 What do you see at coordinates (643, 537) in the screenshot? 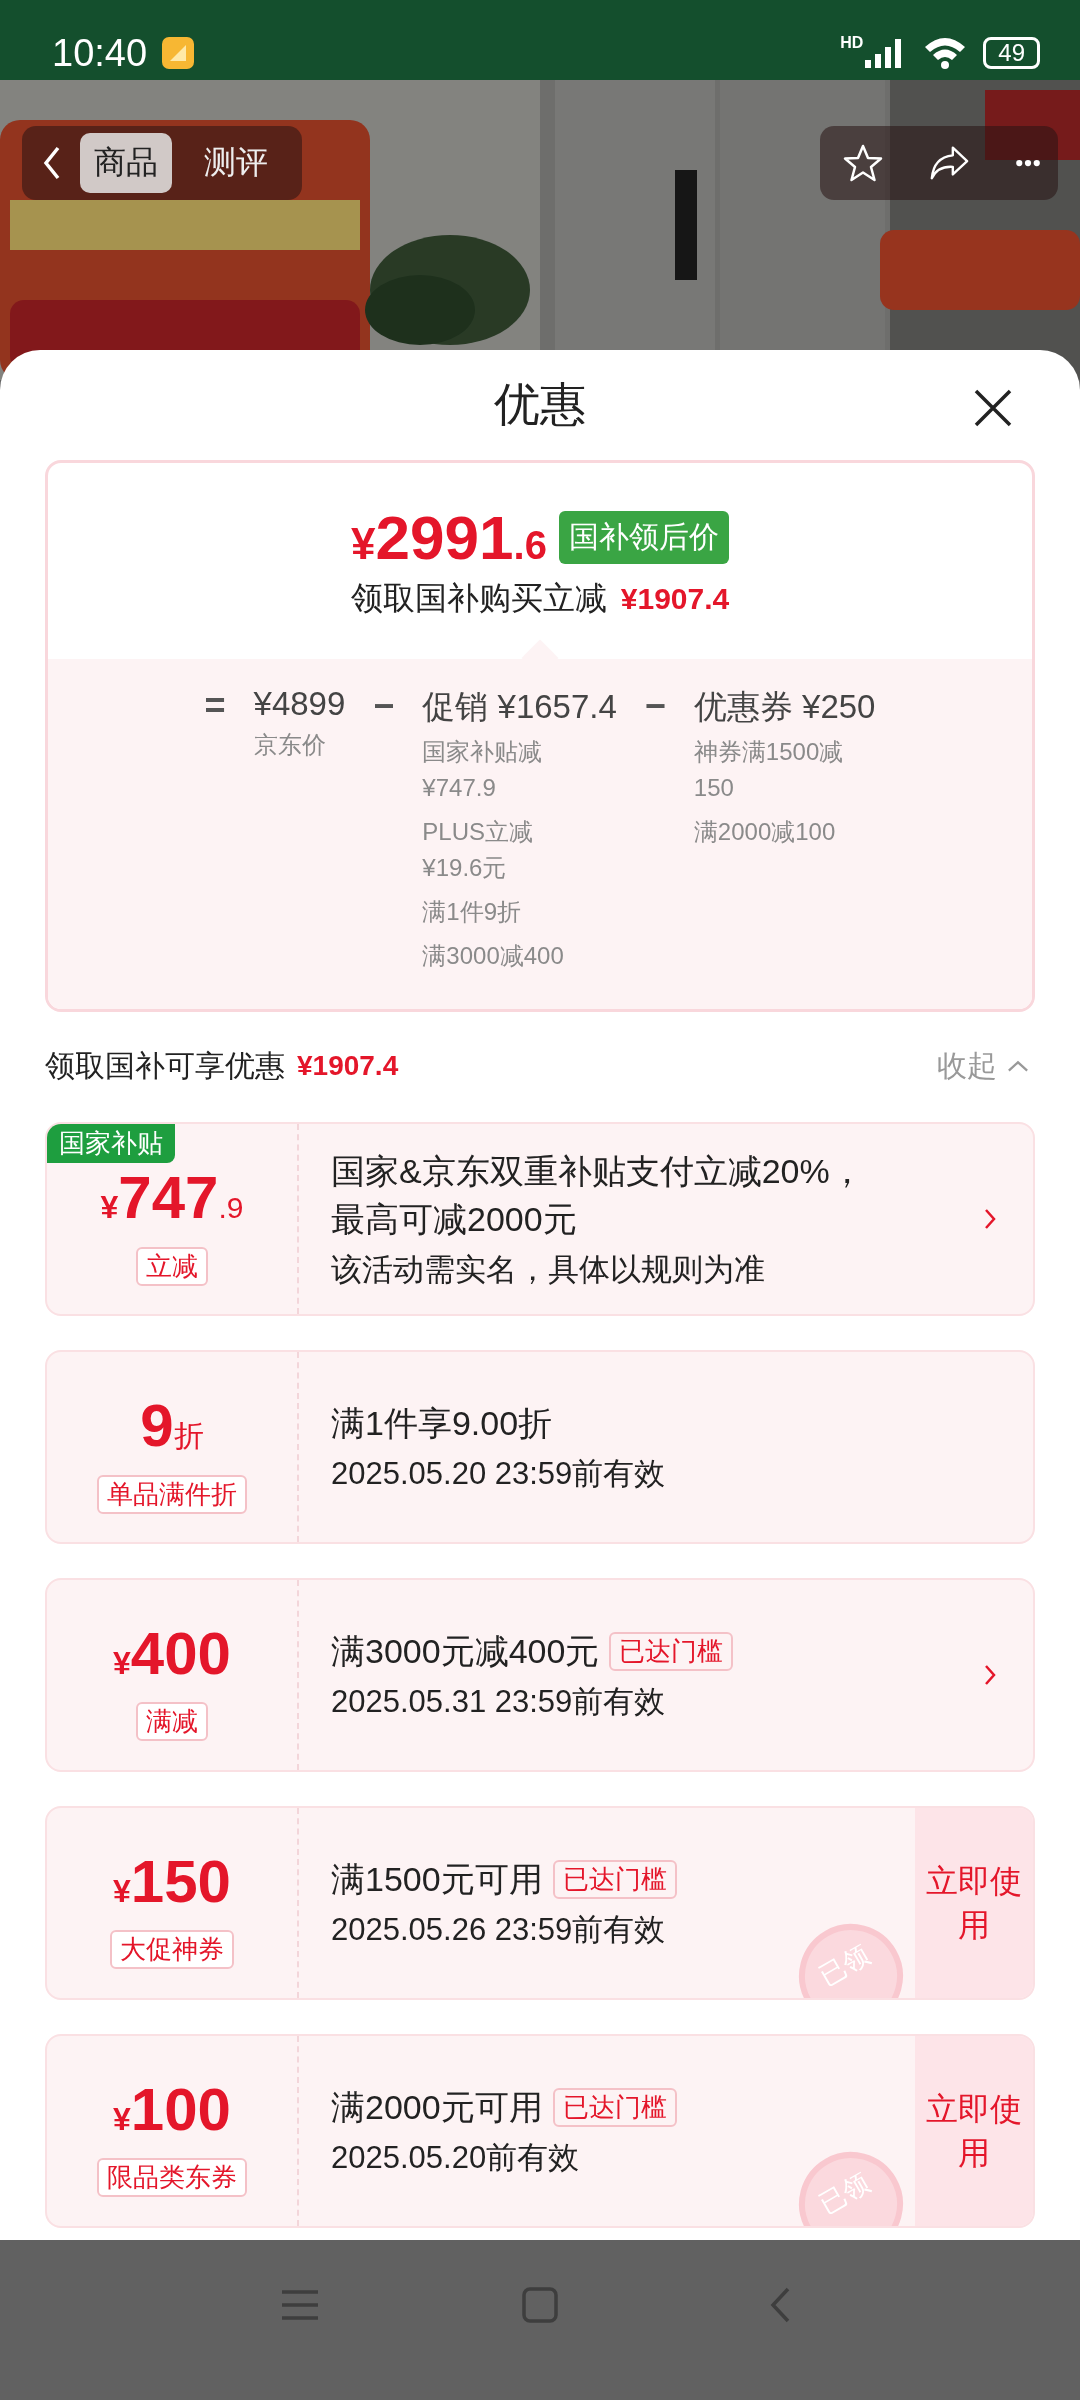
I see `price-badge: 国补领后价` at bounding box center [643, 537].